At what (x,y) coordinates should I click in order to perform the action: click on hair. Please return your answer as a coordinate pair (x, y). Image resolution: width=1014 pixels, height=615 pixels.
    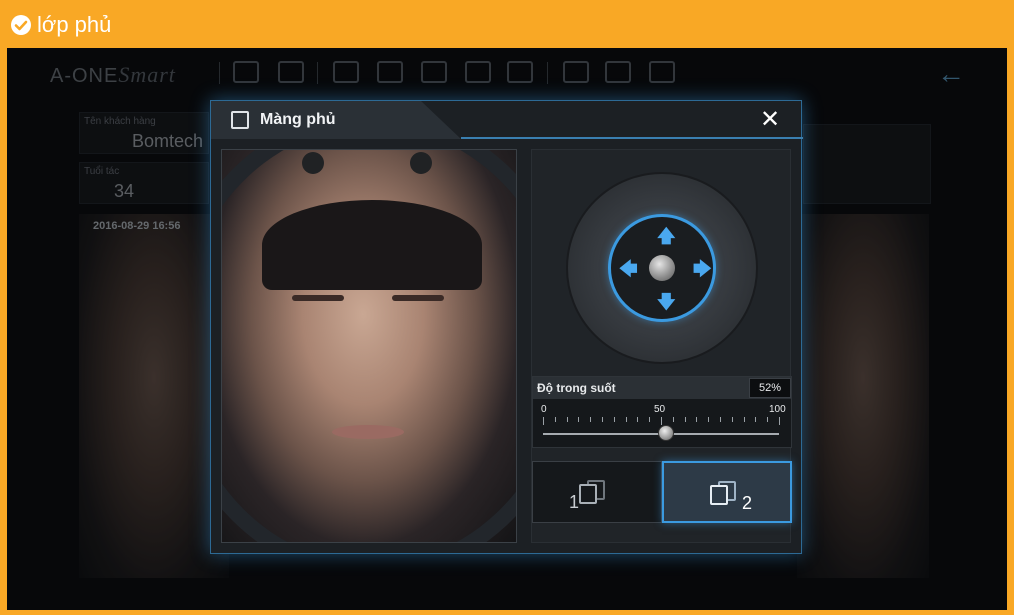
    Looking at the image, I should click on (372, 245).